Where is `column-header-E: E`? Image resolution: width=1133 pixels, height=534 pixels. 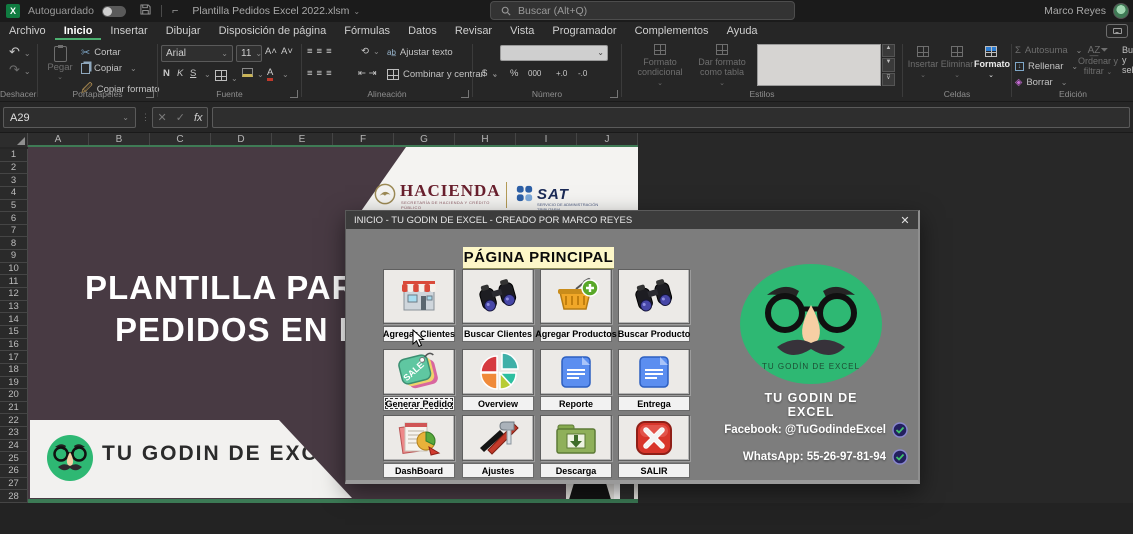
column-header-E: E is located at coordinates (302, 139).